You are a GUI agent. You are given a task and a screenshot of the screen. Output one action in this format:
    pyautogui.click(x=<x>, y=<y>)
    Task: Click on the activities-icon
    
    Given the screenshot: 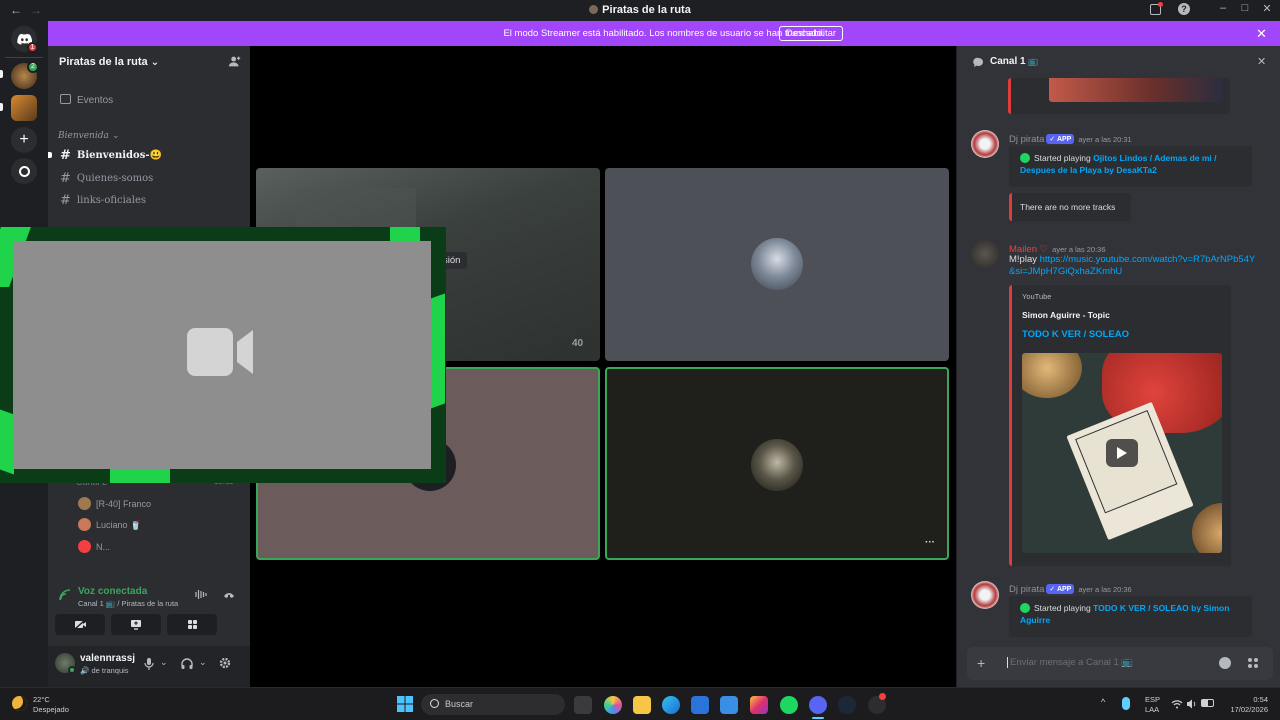 What is the action you would take?
    pyautogui.click(x=192, y=624)
    